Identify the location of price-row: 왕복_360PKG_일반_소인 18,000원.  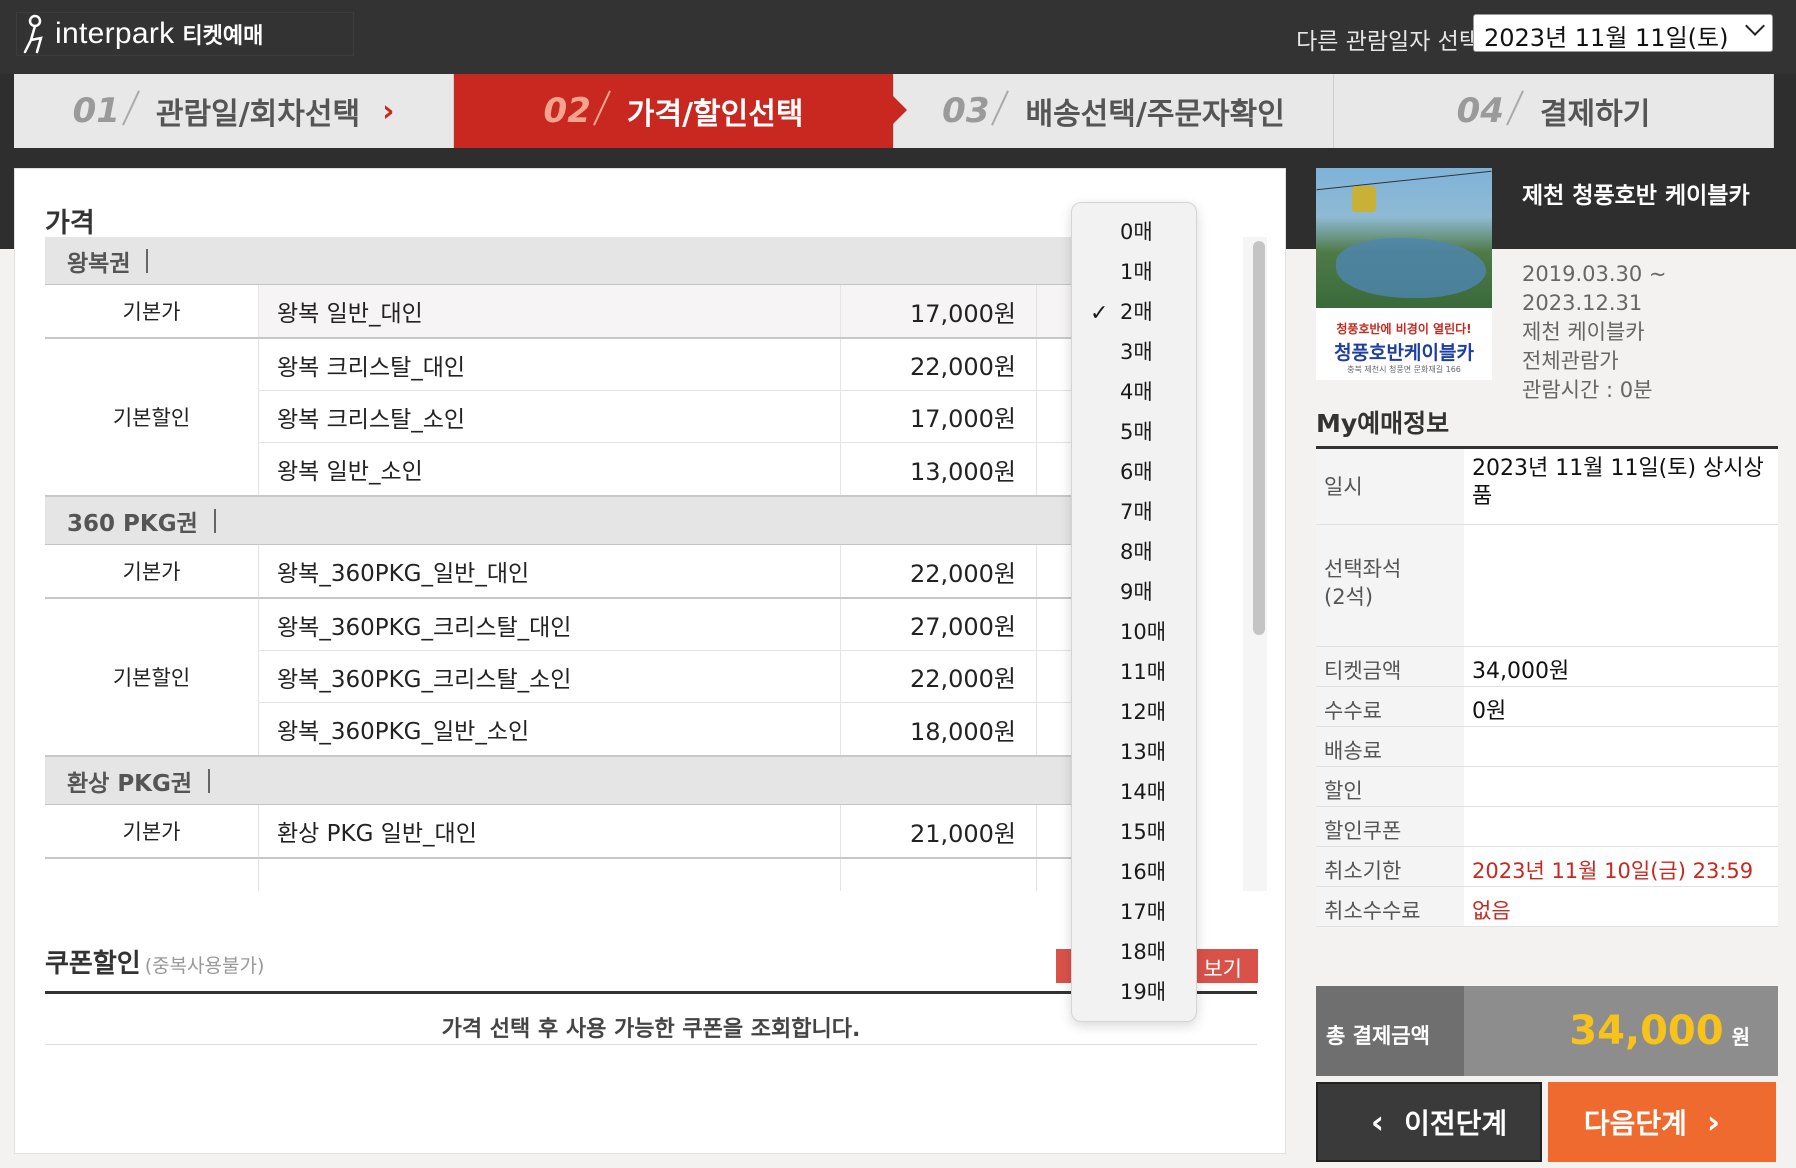
(678, 729).